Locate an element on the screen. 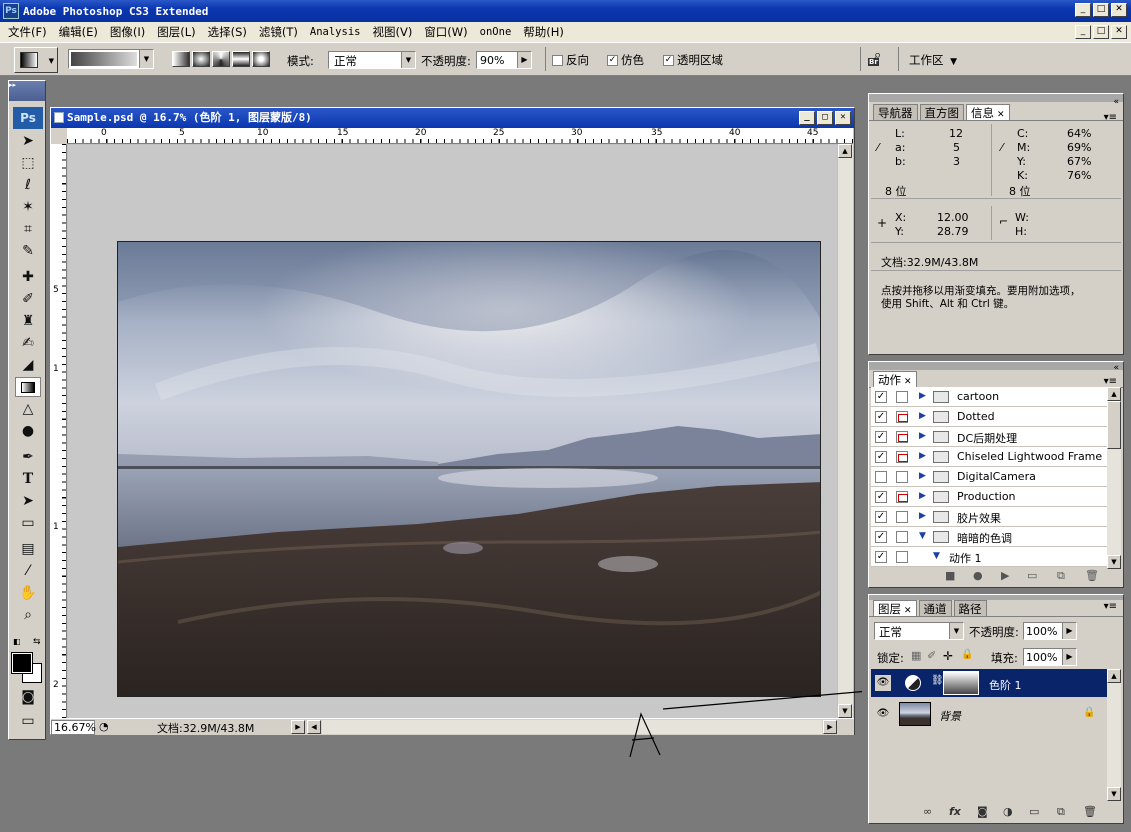 The image size is (1131, 832). brush-tool-icon: ✐ is located at coordinates (28, 299).